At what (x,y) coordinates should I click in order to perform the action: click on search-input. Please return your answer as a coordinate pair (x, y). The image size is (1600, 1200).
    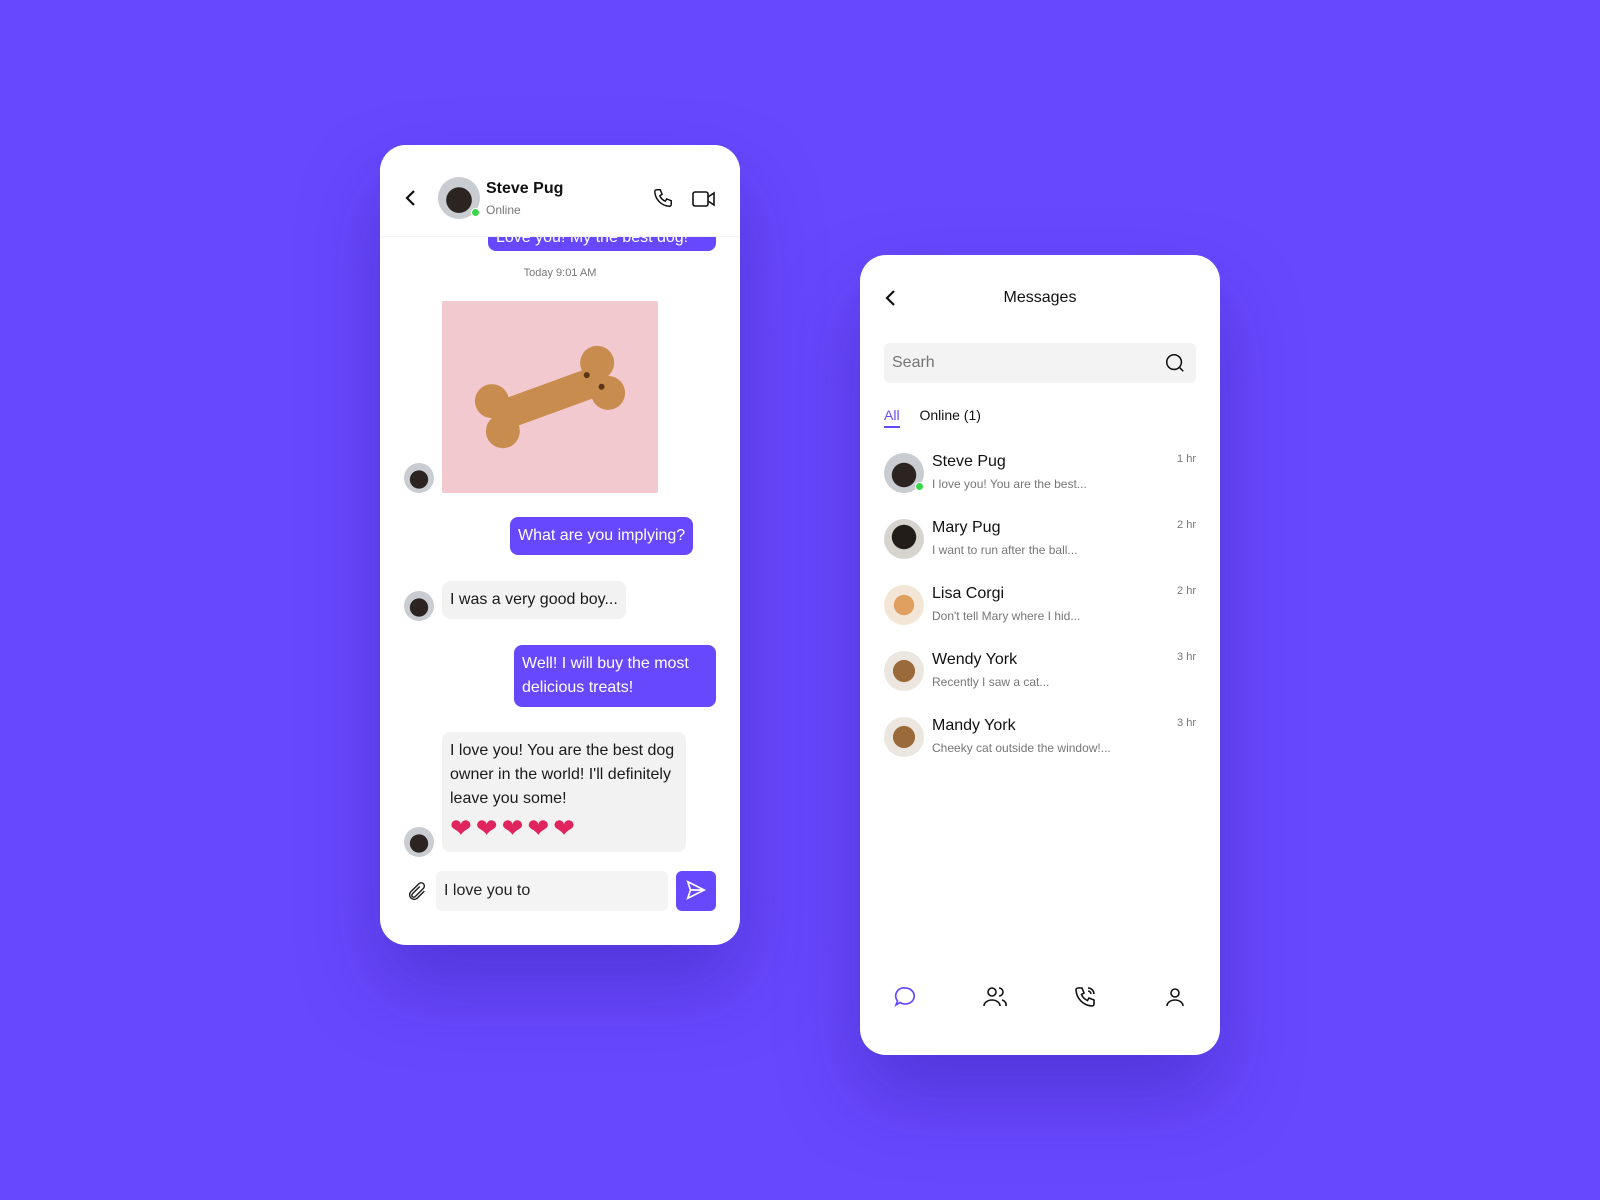
    Looking at the image, I should click on (1014, 363).